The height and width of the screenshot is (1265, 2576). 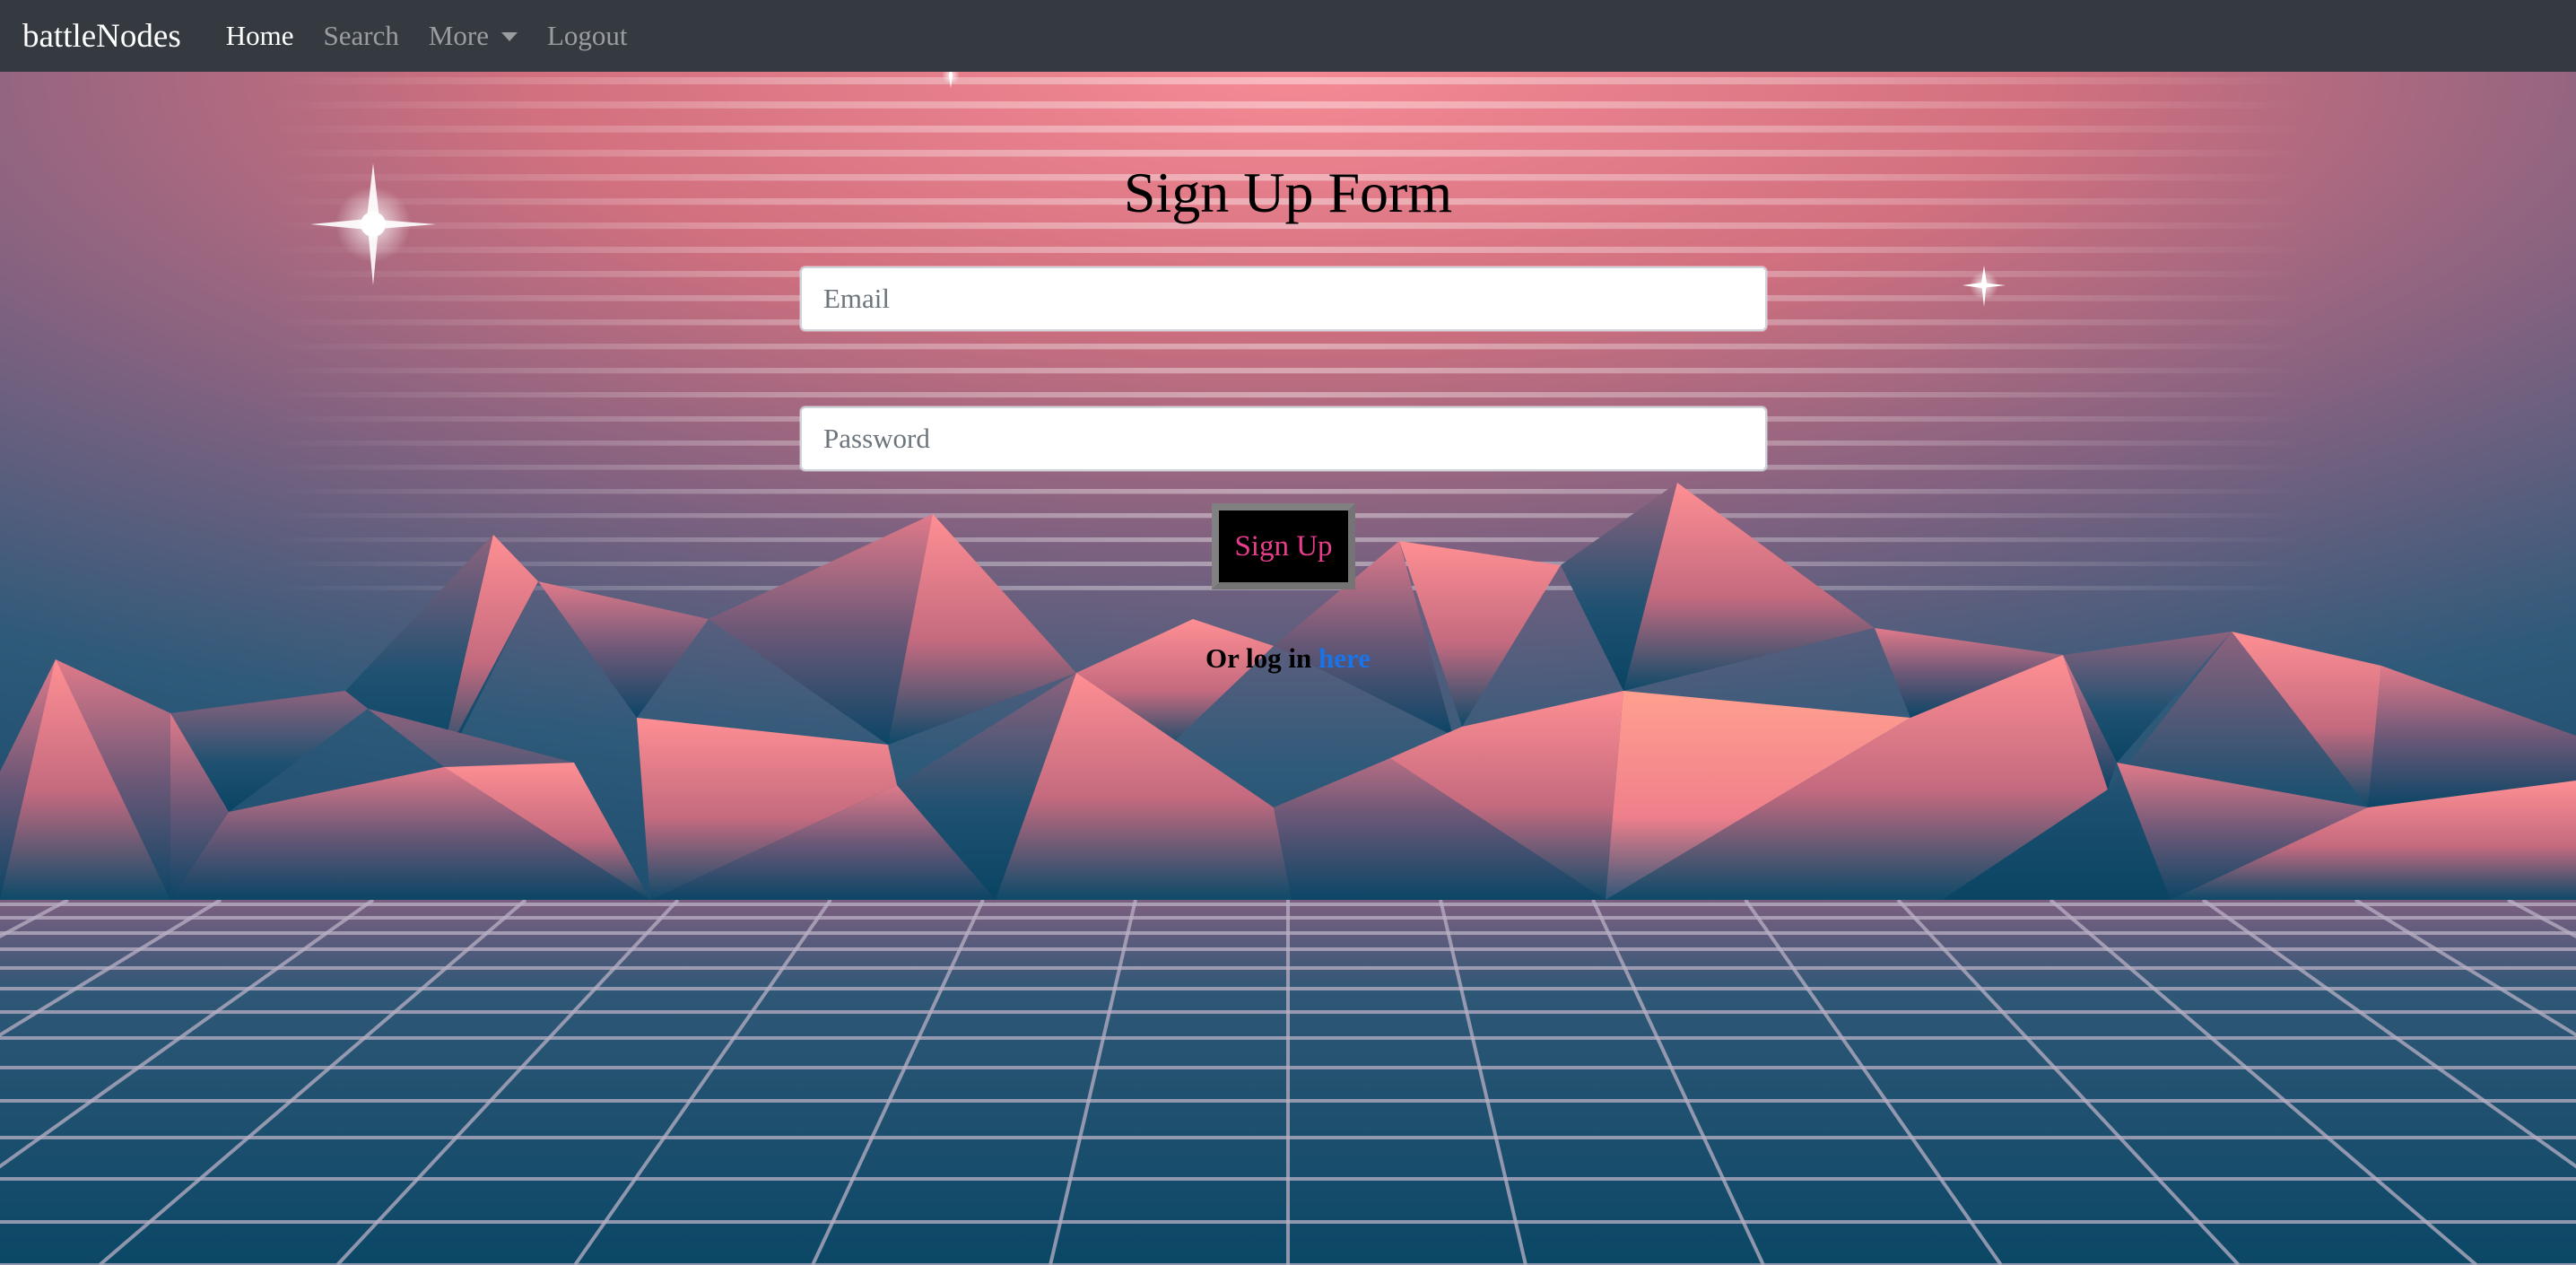 What do you see at coordinates (101, 36) in the screenshot?
I see `brand-logo: battleNodes` at bounding box center [101, 36].